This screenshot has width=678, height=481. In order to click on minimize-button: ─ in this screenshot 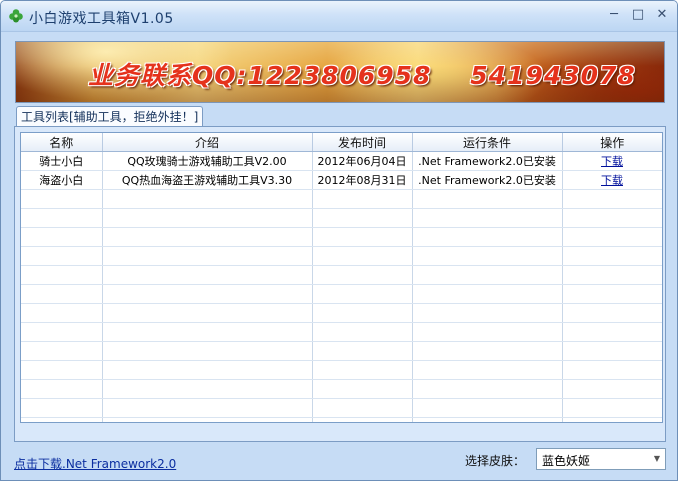, I will do `click(614, 15)`.